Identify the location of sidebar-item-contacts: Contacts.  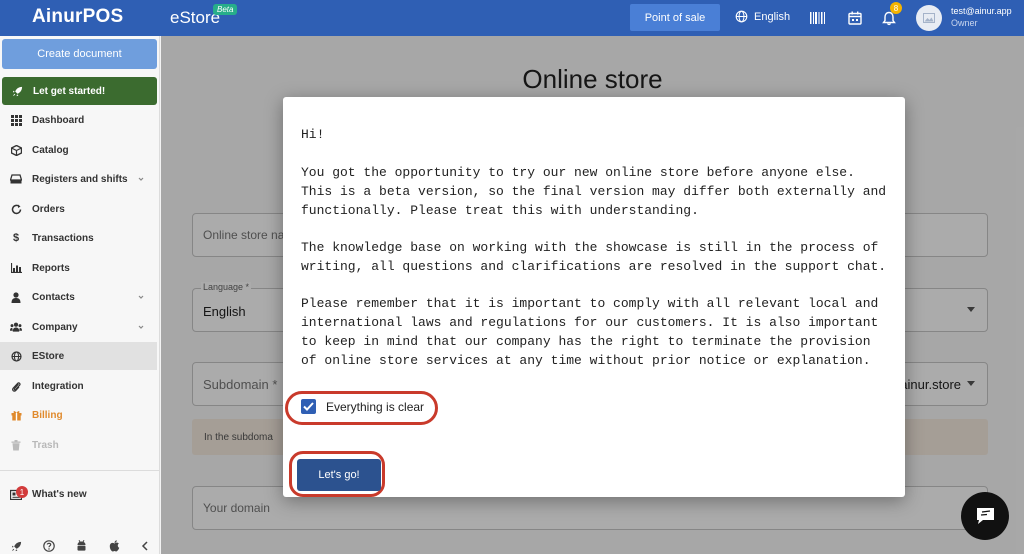
(78, 297).